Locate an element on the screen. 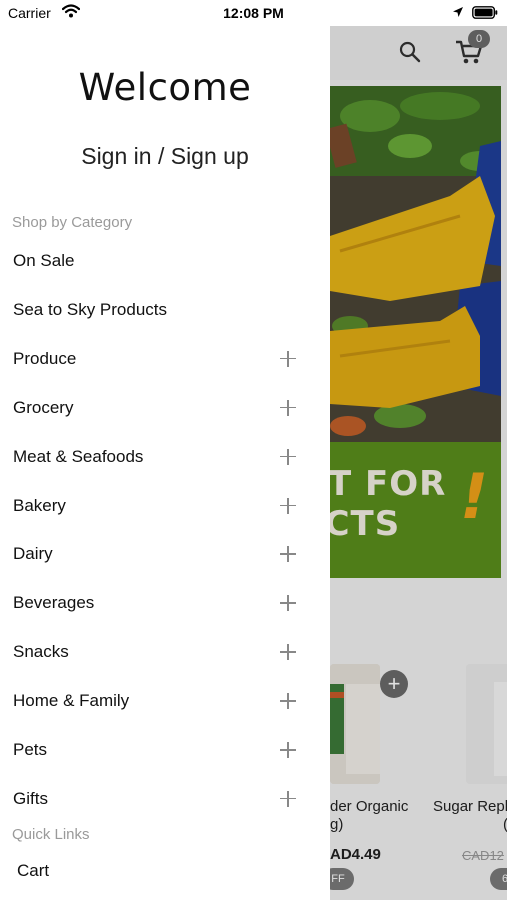 The image size is (507, 900). category-label: Beverages is located at coordinates (54, 603).